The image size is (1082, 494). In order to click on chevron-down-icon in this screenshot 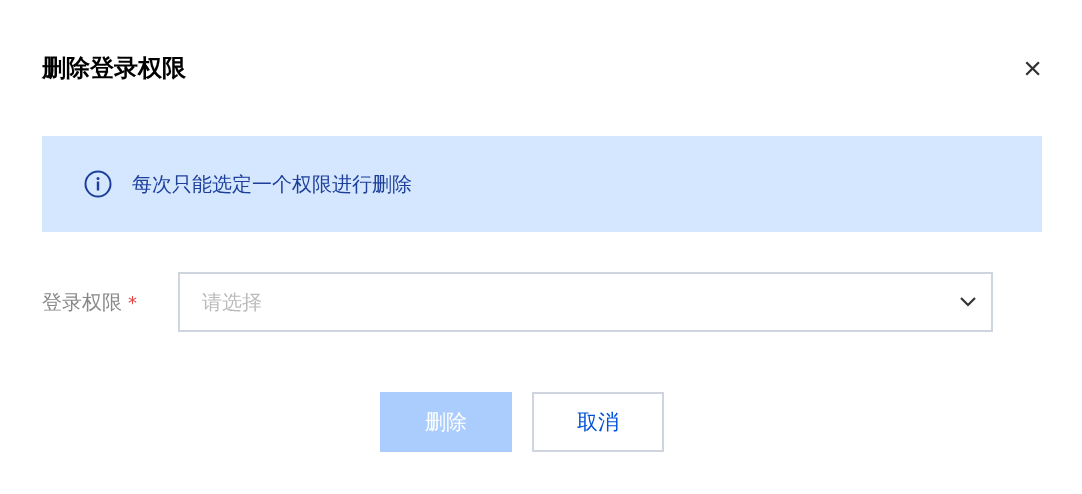, I will do `click(968, 302)`.